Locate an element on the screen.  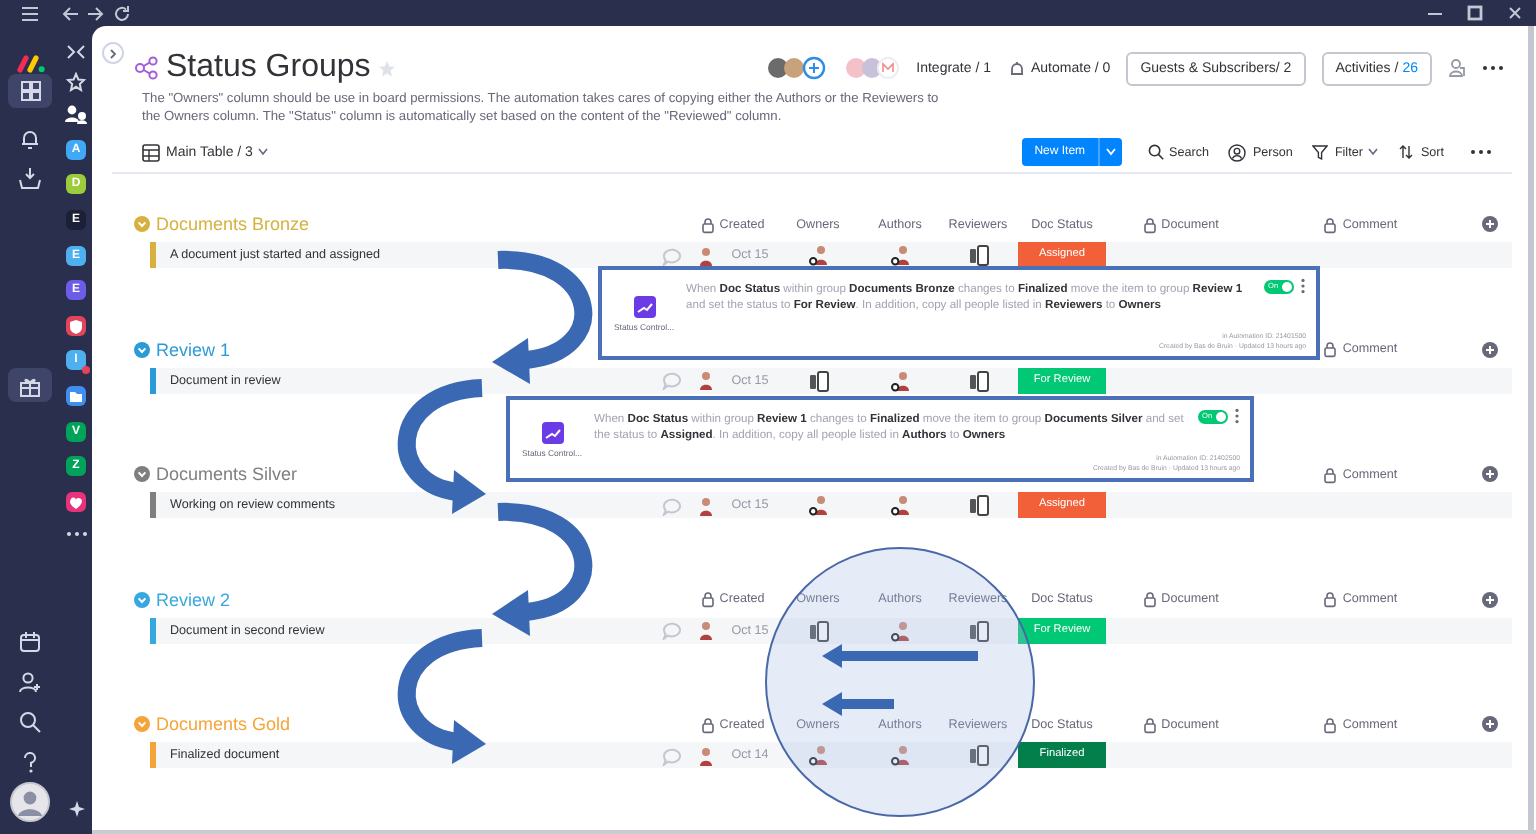
grid-icon is located at coordinates (30, 91).